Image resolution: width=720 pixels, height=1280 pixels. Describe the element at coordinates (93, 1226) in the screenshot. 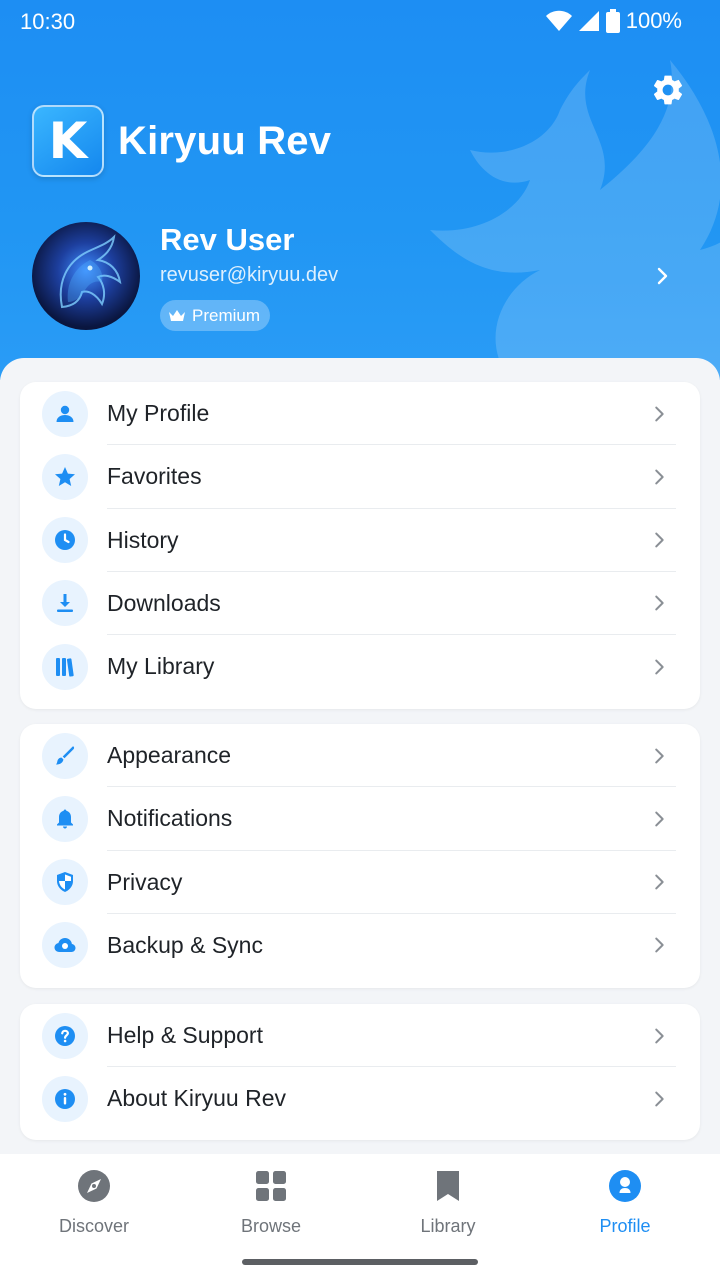

I see `nav-label: Discover` at that location.